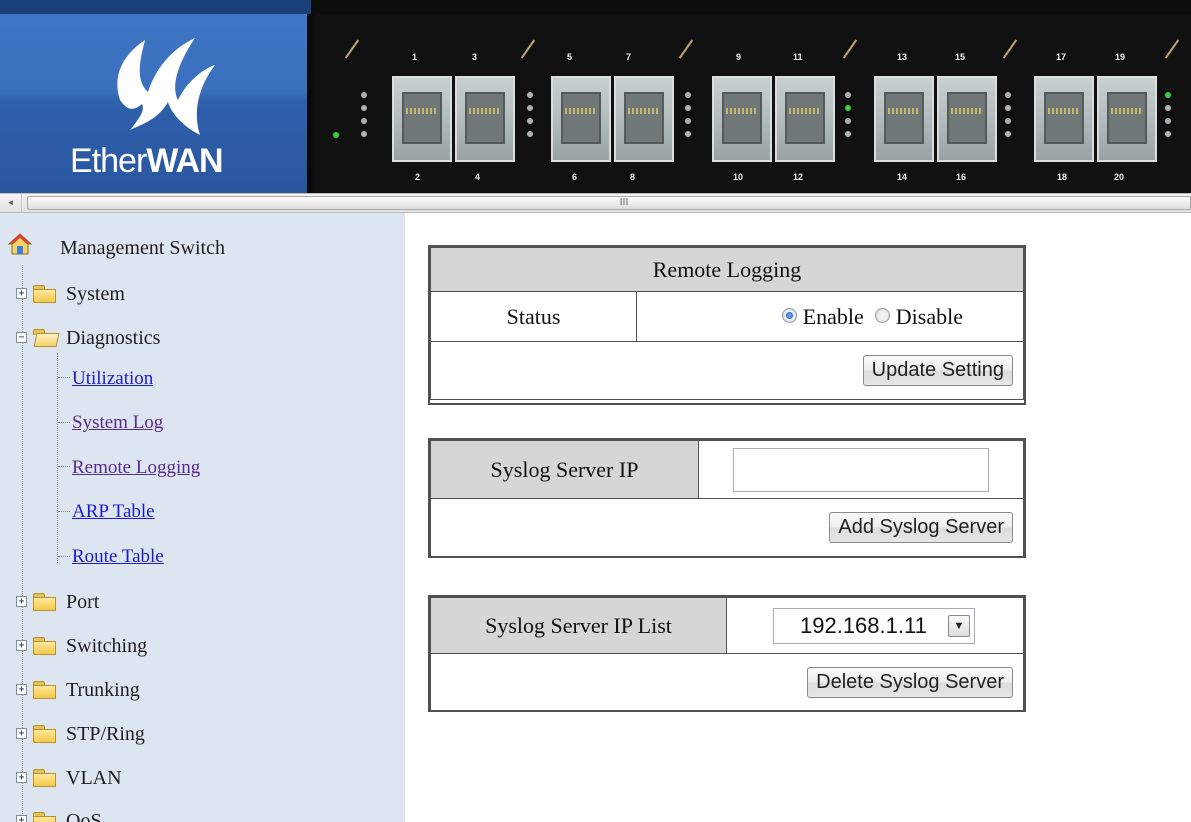 This screenshot has width=1191, height=822. Describe the element at coordinates (415, 57) in the screenshot. I see `port-number: 1` at that location.